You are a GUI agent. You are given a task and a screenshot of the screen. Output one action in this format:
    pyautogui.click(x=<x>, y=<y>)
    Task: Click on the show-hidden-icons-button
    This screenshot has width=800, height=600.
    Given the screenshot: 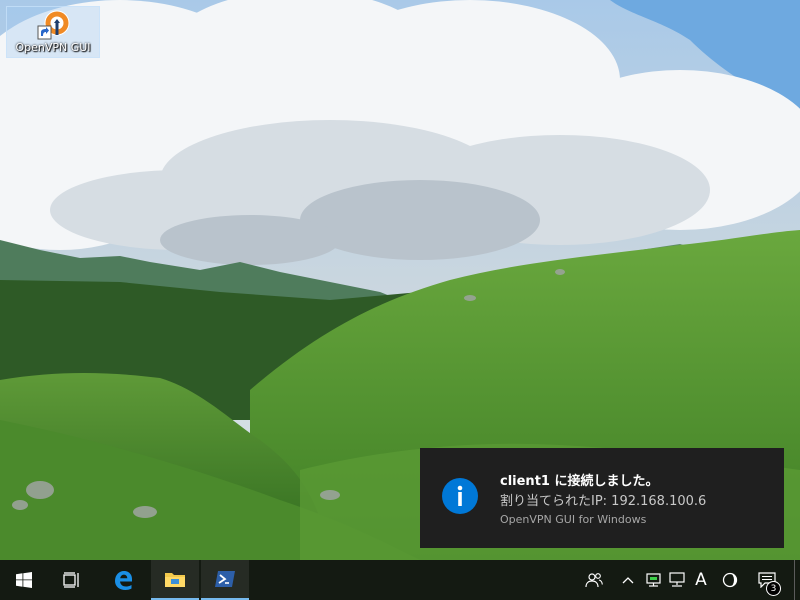 What is the action you would take?
    pyautogui.click(x=628, y=580)
    